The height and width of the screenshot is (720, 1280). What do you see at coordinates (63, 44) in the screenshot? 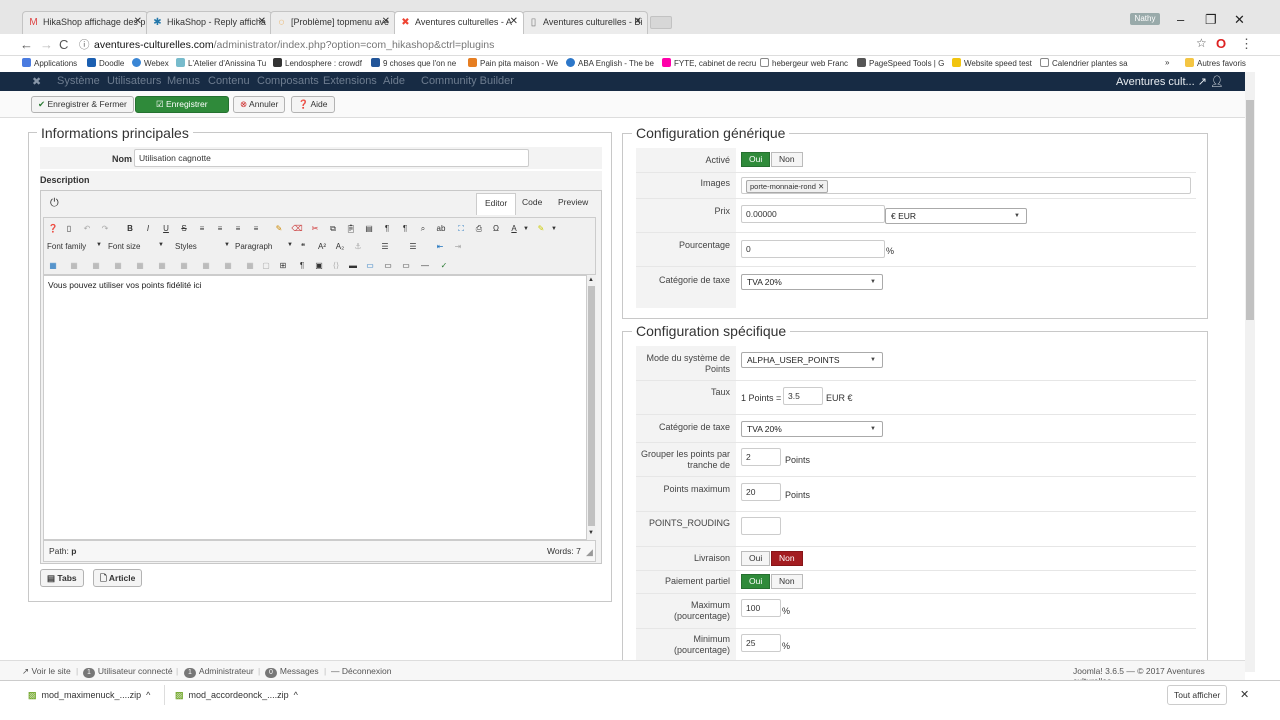
I see `reload-icon: C` at bounding box center [63, 44].